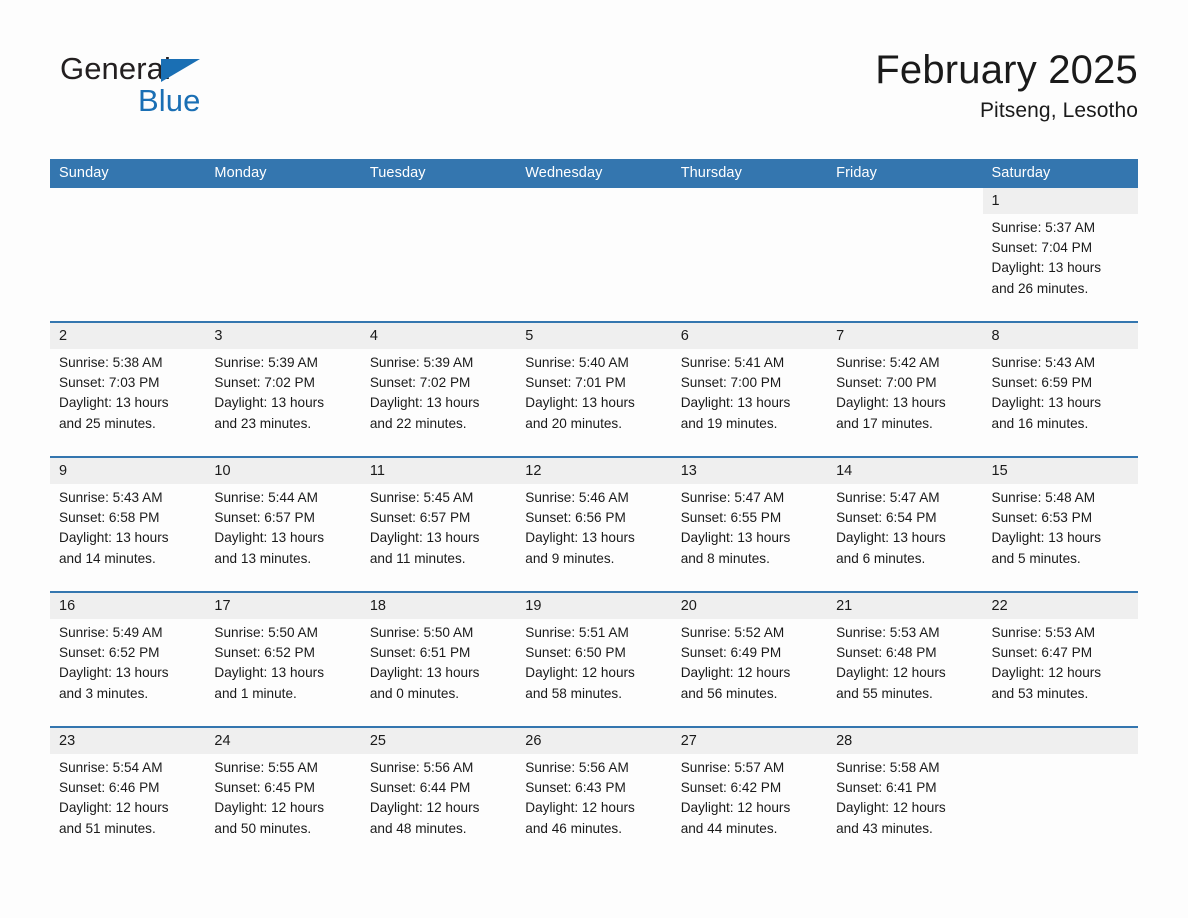 This screenshot has width=1188, height=918. What do you see at coordinates (575, 788) in the screenshot?
I see `sunset-text: Sunset: 6:43 PM` at bounding box center [575, 788].